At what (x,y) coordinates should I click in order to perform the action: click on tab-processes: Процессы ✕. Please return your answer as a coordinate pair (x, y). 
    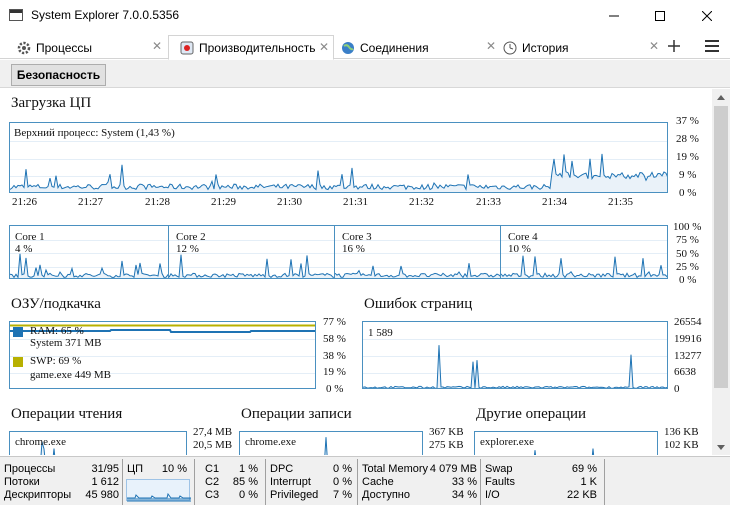
    Looking at the image, I should click on (83, 47).